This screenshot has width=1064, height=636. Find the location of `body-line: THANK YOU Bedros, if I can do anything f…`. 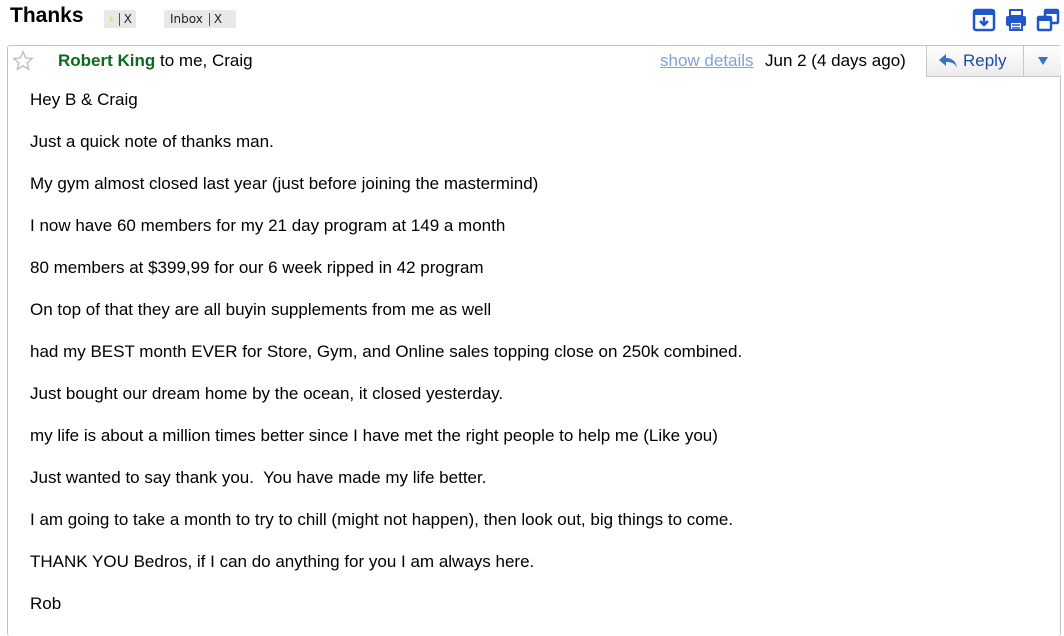

body-line: THANK YOU Bedros, if I can do anything f… is located at coordinates (282, 561).